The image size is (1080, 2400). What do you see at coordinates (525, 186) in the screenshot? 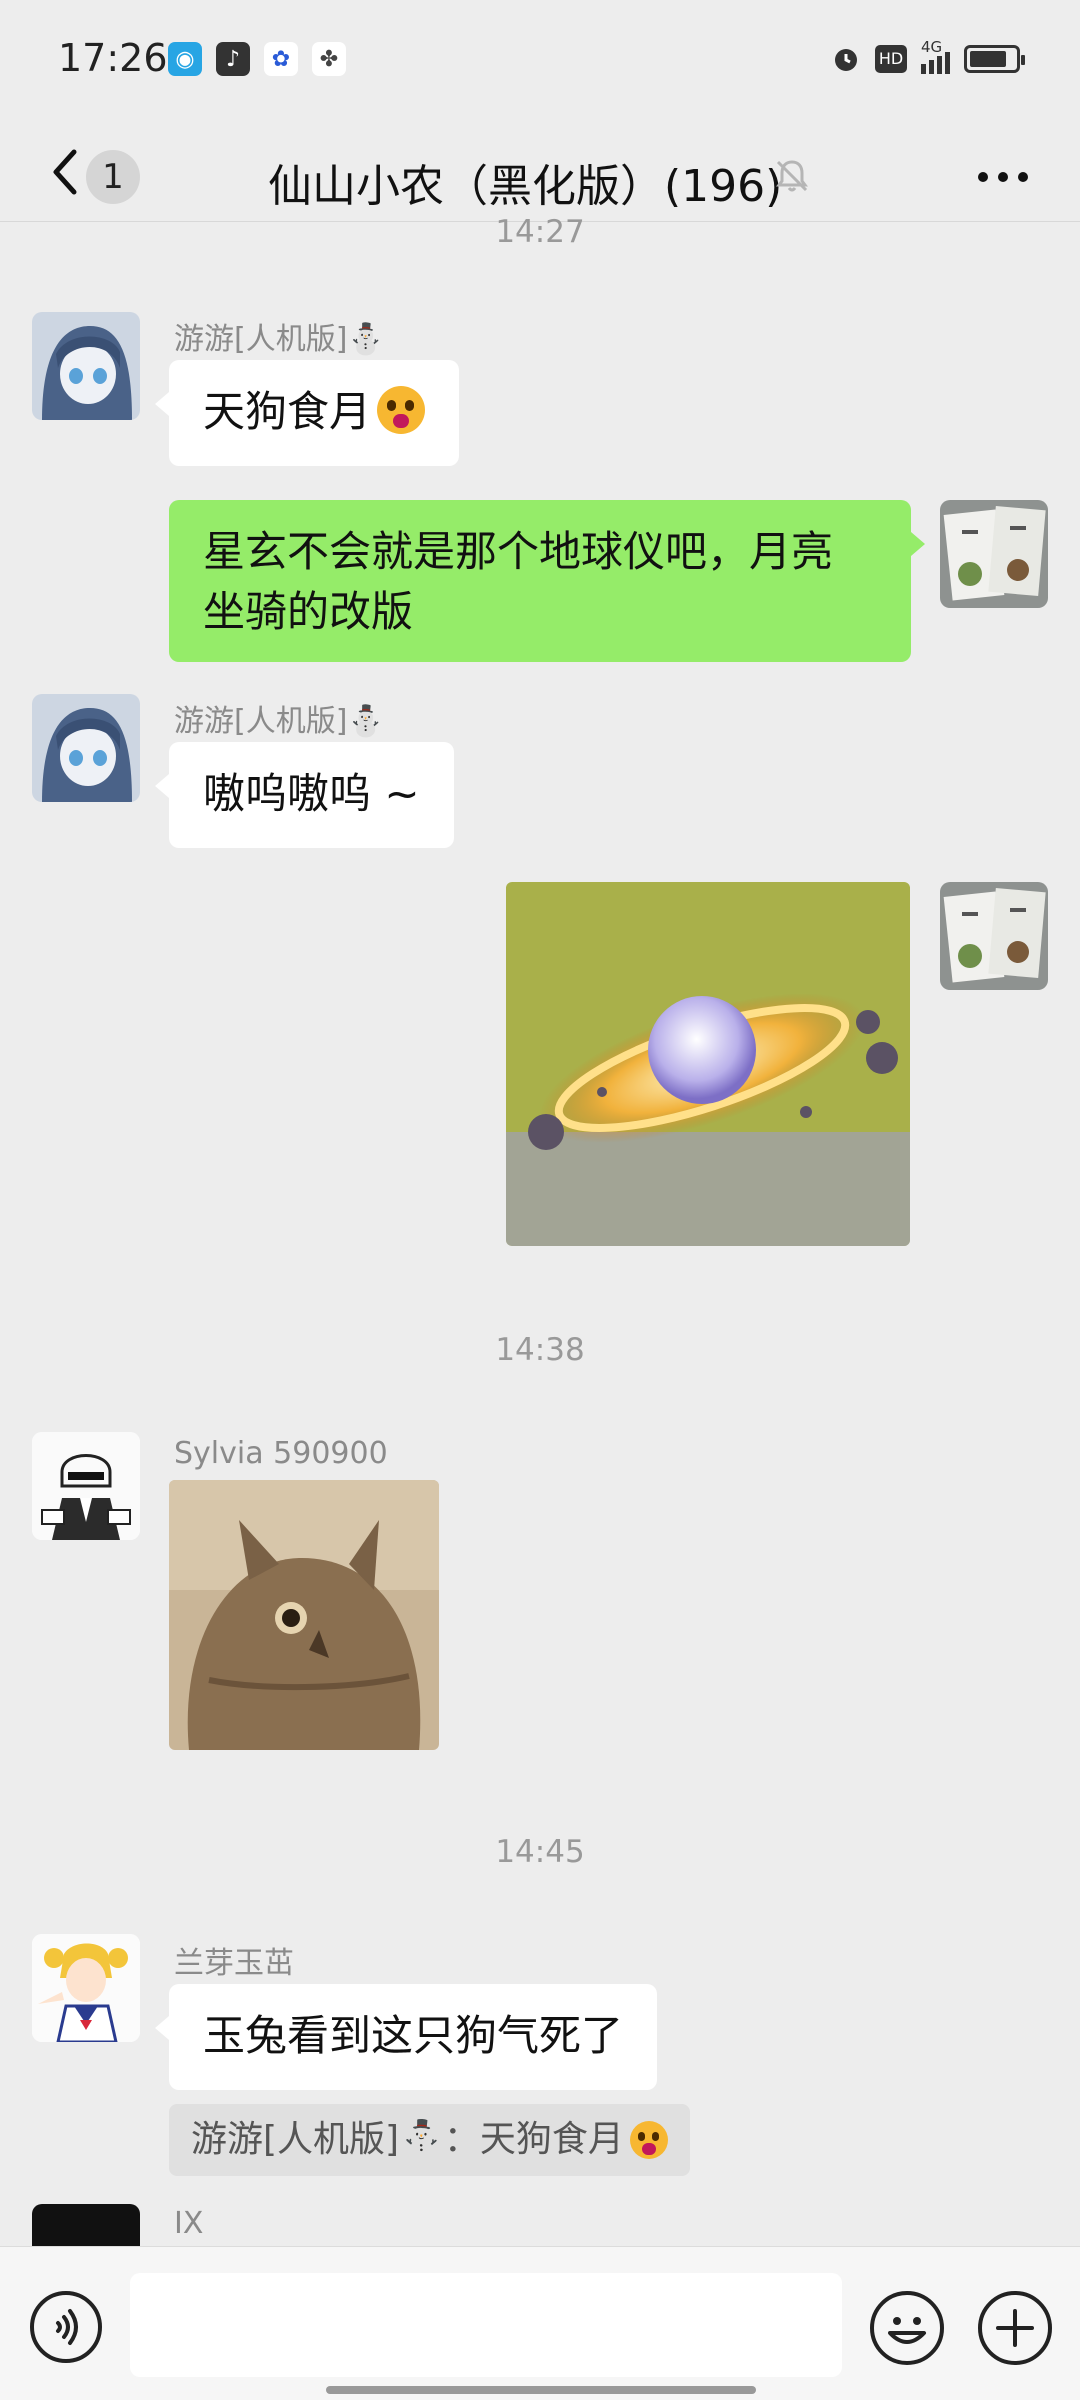
I see `chat-title: 仙山小农（黑化版）(196)` at bounding box center [525, 186].